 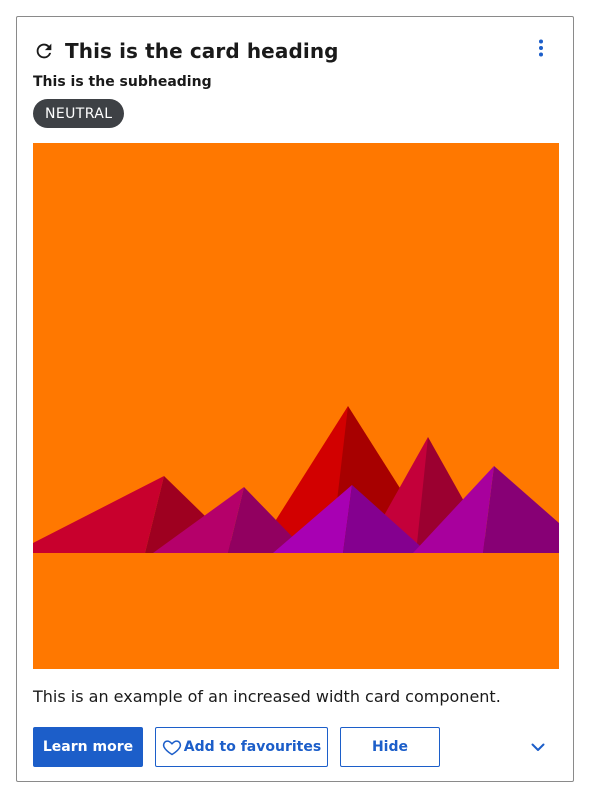 I want to click on card-heading: This is the card heading, so click(x=202, y=51).